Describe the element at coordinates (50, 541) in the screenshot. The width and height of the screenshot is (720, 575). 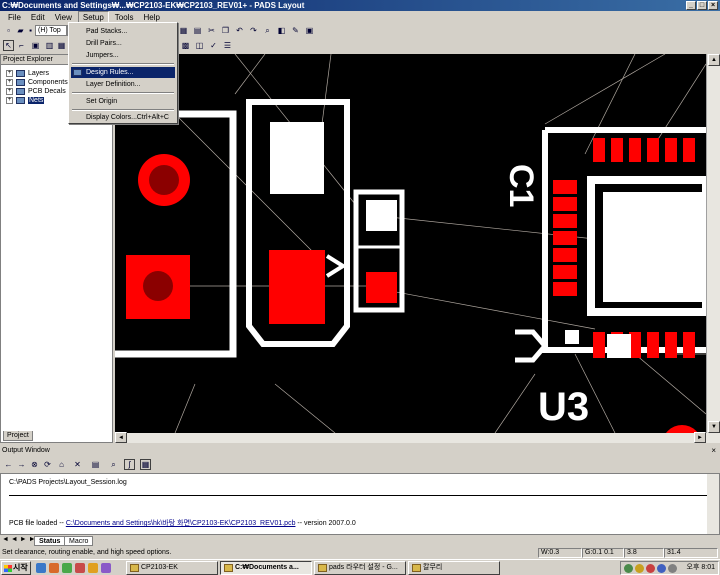
I see `tab-status: Status` at that location.